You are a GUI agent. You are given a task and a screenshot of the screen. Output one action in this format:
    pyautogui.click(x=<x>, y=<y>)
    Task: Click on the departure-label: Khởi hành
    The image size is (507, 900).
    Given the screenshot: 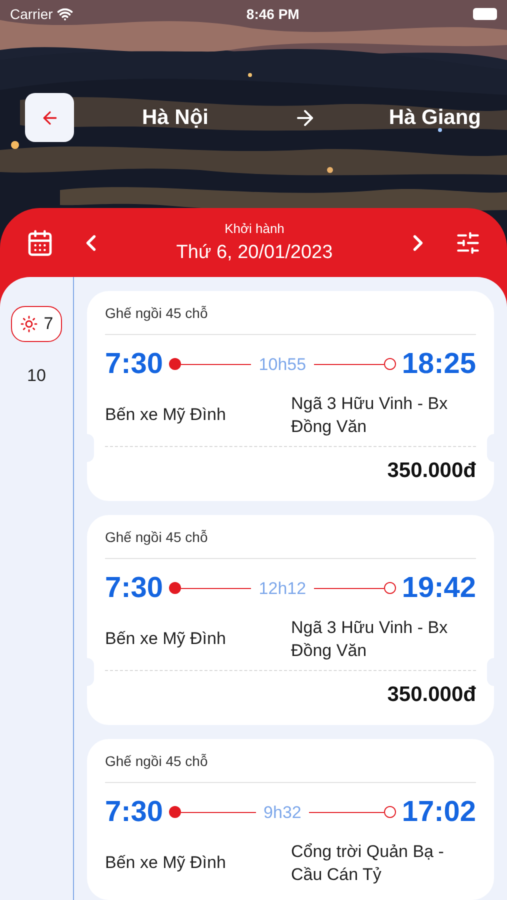 What is the action you would take?
    pyautogui.click(x=254, y=229)
    